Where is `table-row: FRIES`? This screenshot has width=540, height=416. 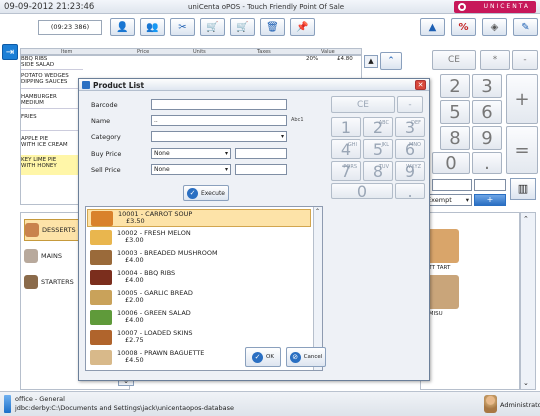 table-row: FRIES is located at coordinates (51, 117).